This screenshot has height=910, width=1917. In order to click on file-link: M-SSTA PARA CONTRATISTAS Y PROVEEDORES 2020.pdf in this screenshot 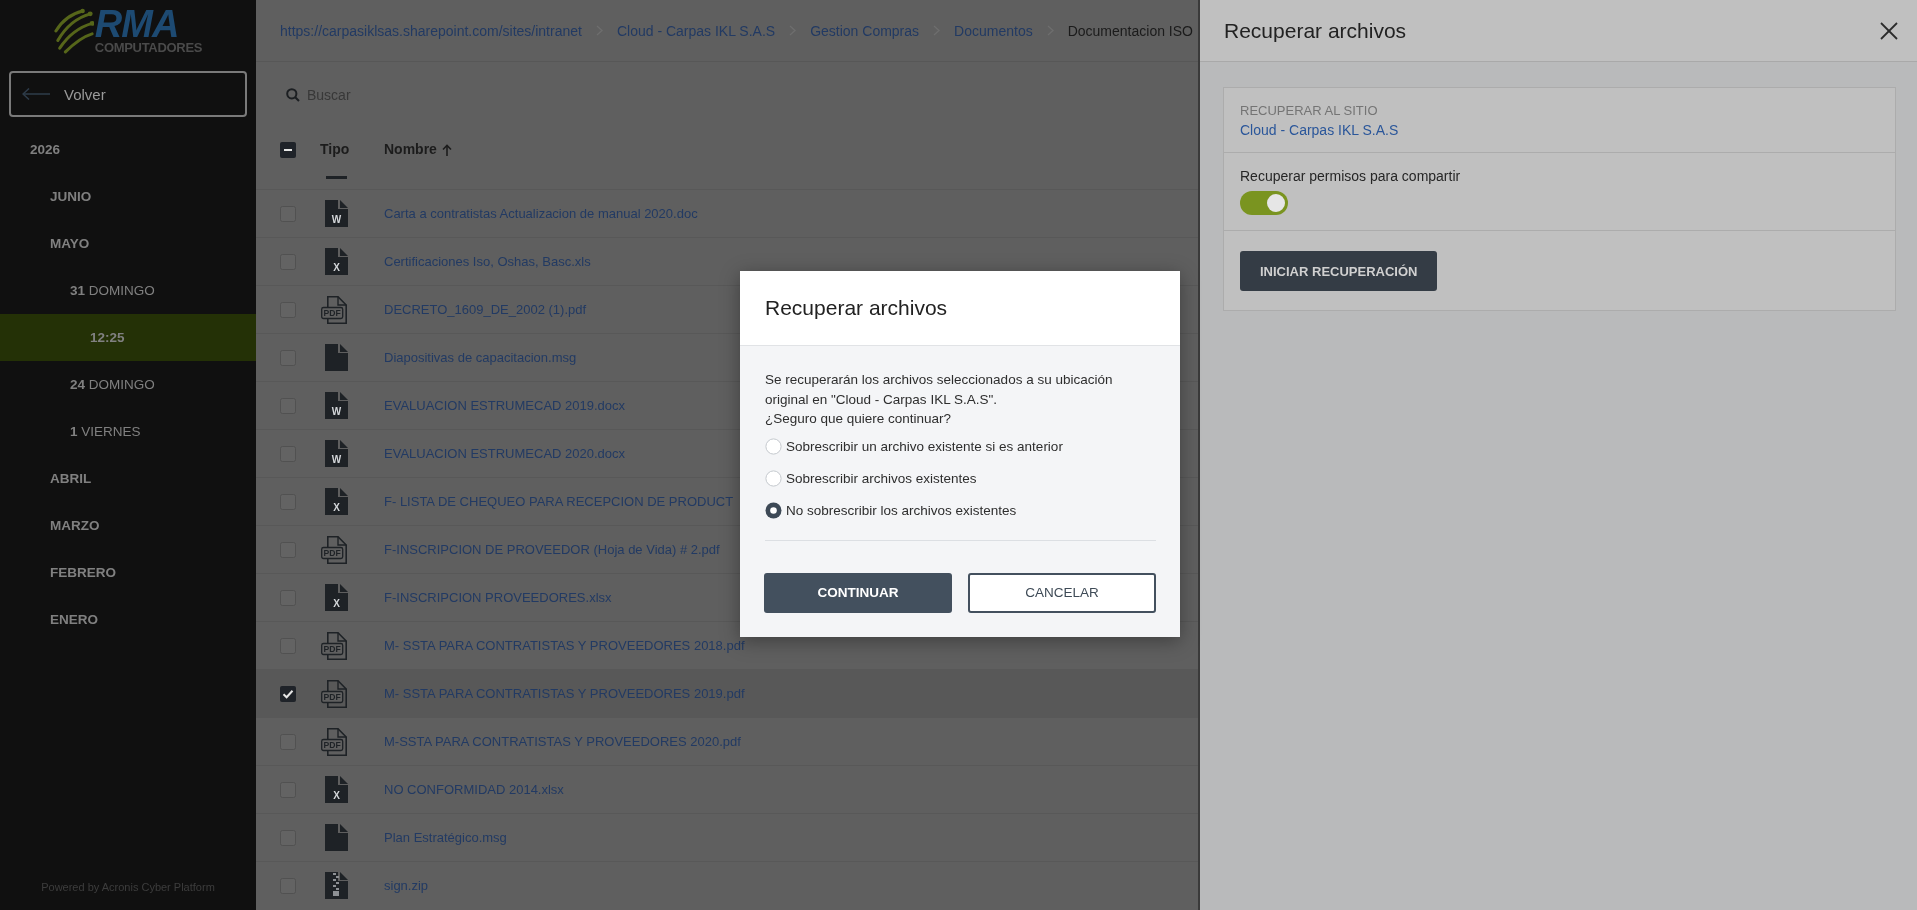, I will do `click(562, 741)`.